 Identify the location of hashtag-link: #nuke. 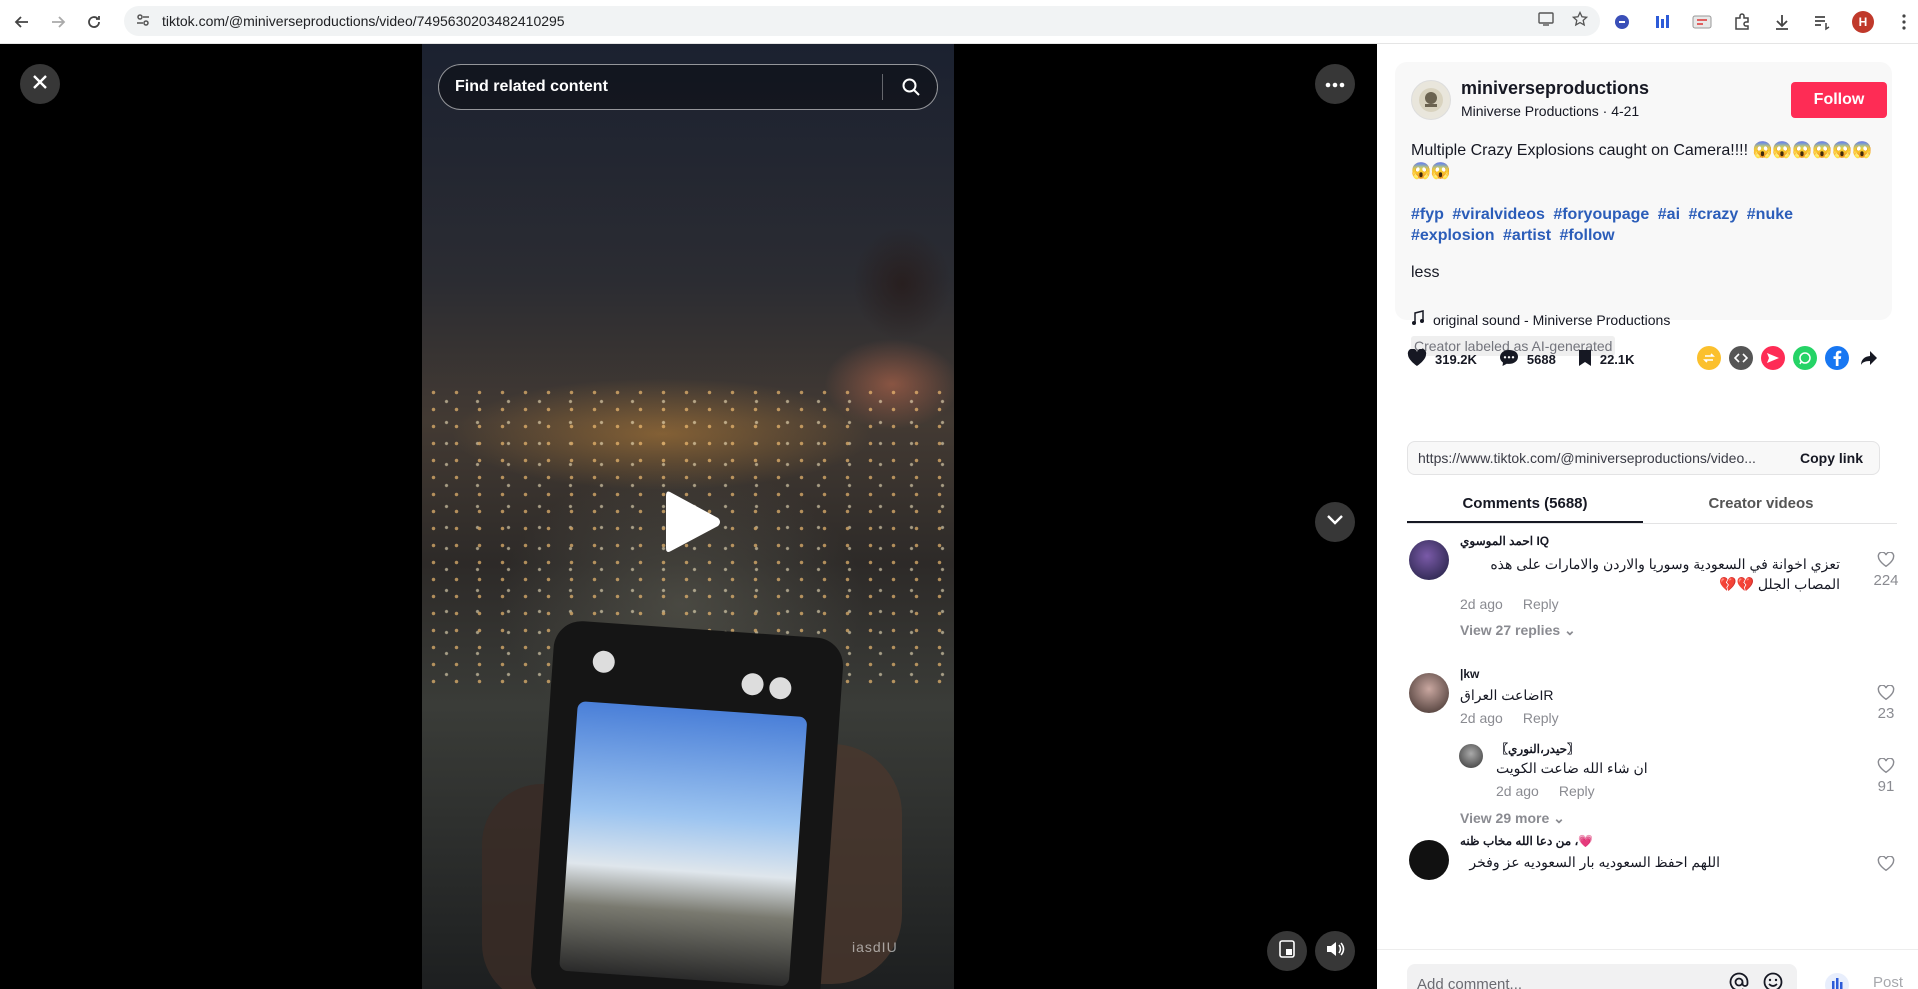
(1770, 214).